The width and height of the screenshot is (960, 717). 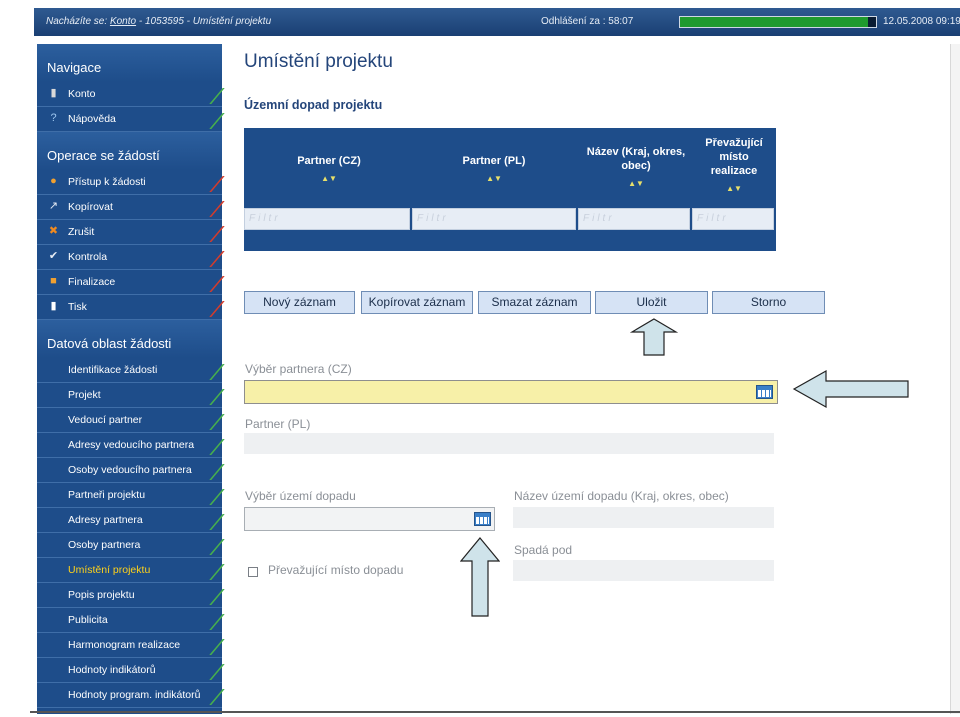 What do you see at coordinates (131, 94) in the screenshot?
I see `sidebar-item-konto: ▮ Konto` at bounding box center [131, 94].